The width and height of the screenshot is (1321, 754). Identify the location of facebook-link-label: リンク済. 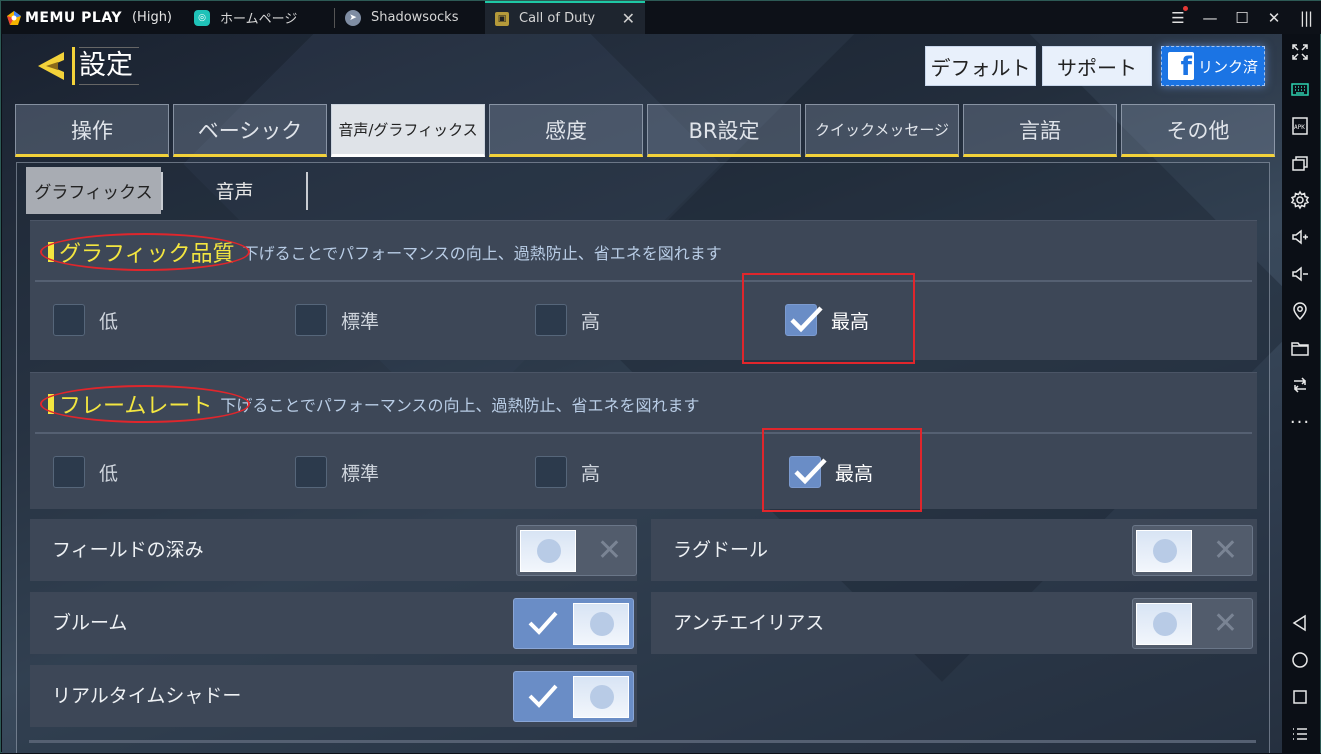
(1227, 66).